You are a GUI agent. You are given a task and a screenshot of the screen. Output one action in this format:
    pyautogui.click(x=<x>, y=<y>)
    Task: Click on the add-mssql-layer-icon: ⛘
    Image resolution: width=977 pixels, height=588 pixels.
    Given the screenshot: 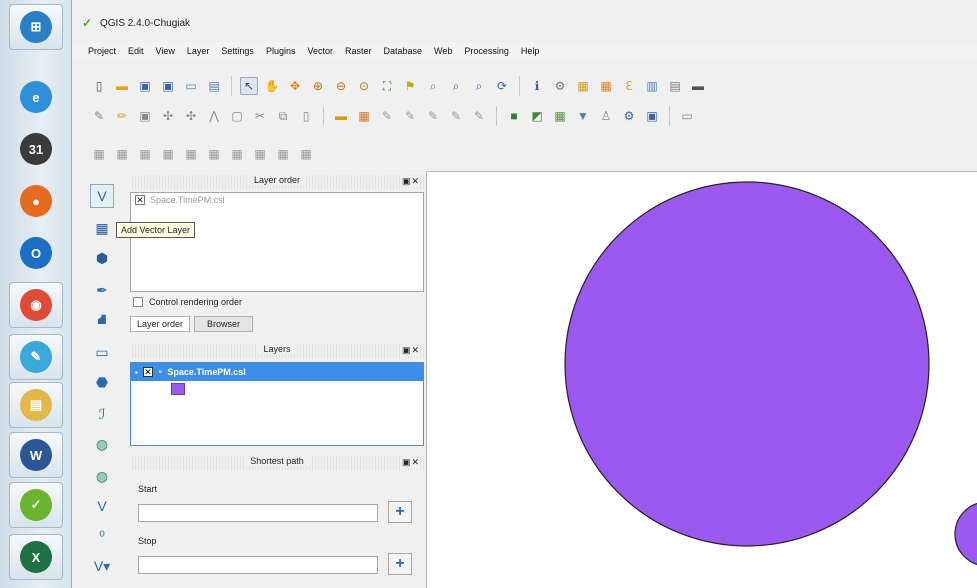 What is the action you would take?
    pyautogui.click(x=102, y=320)
    